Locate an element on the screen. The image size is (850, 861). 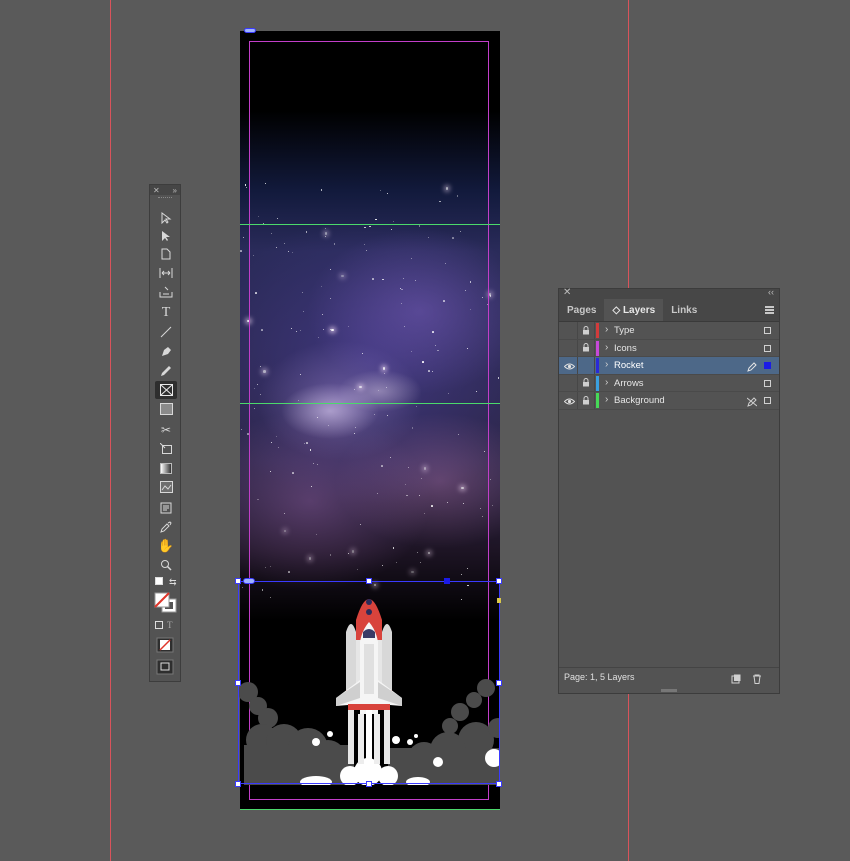
panel-resize-grip is located at coordinates (669, 690).